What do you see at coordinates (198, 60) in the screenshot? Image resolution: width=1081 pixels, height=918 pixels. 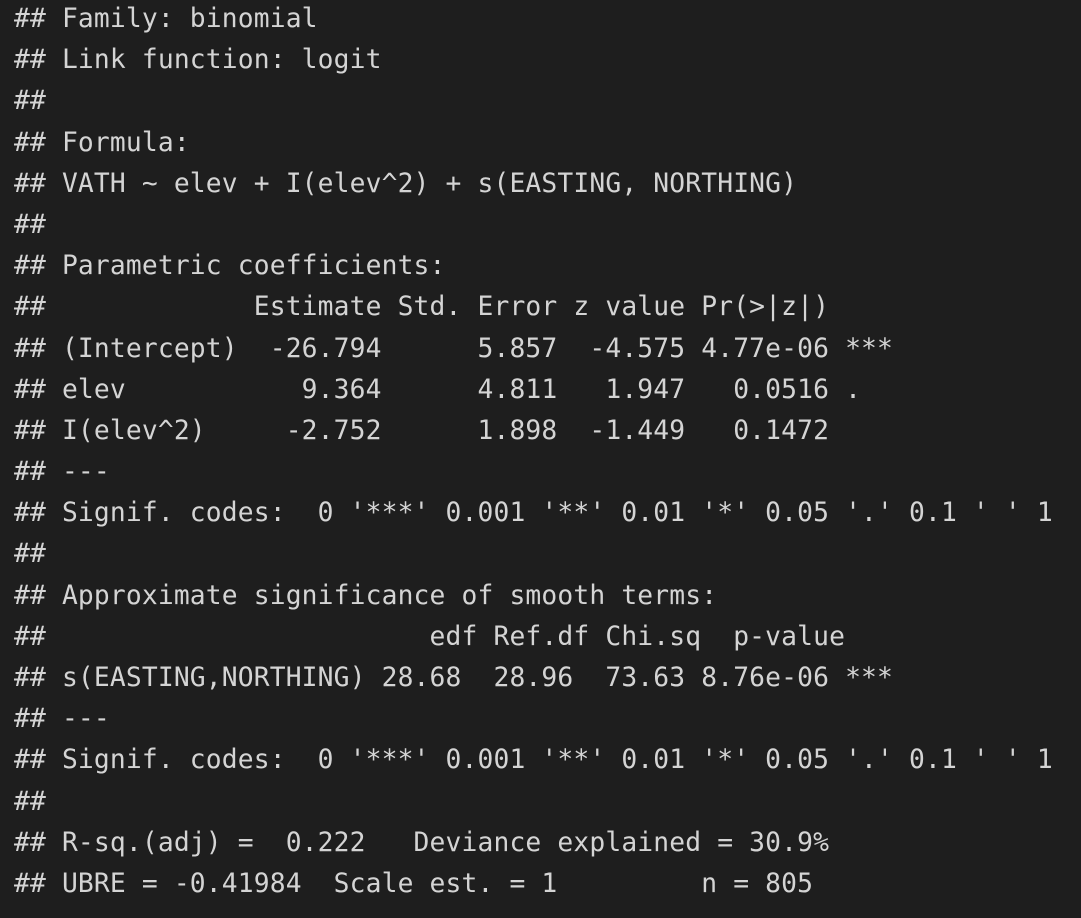 I see `output-line-link-function: ## Link function: logit` at bounding box center [198, 60].